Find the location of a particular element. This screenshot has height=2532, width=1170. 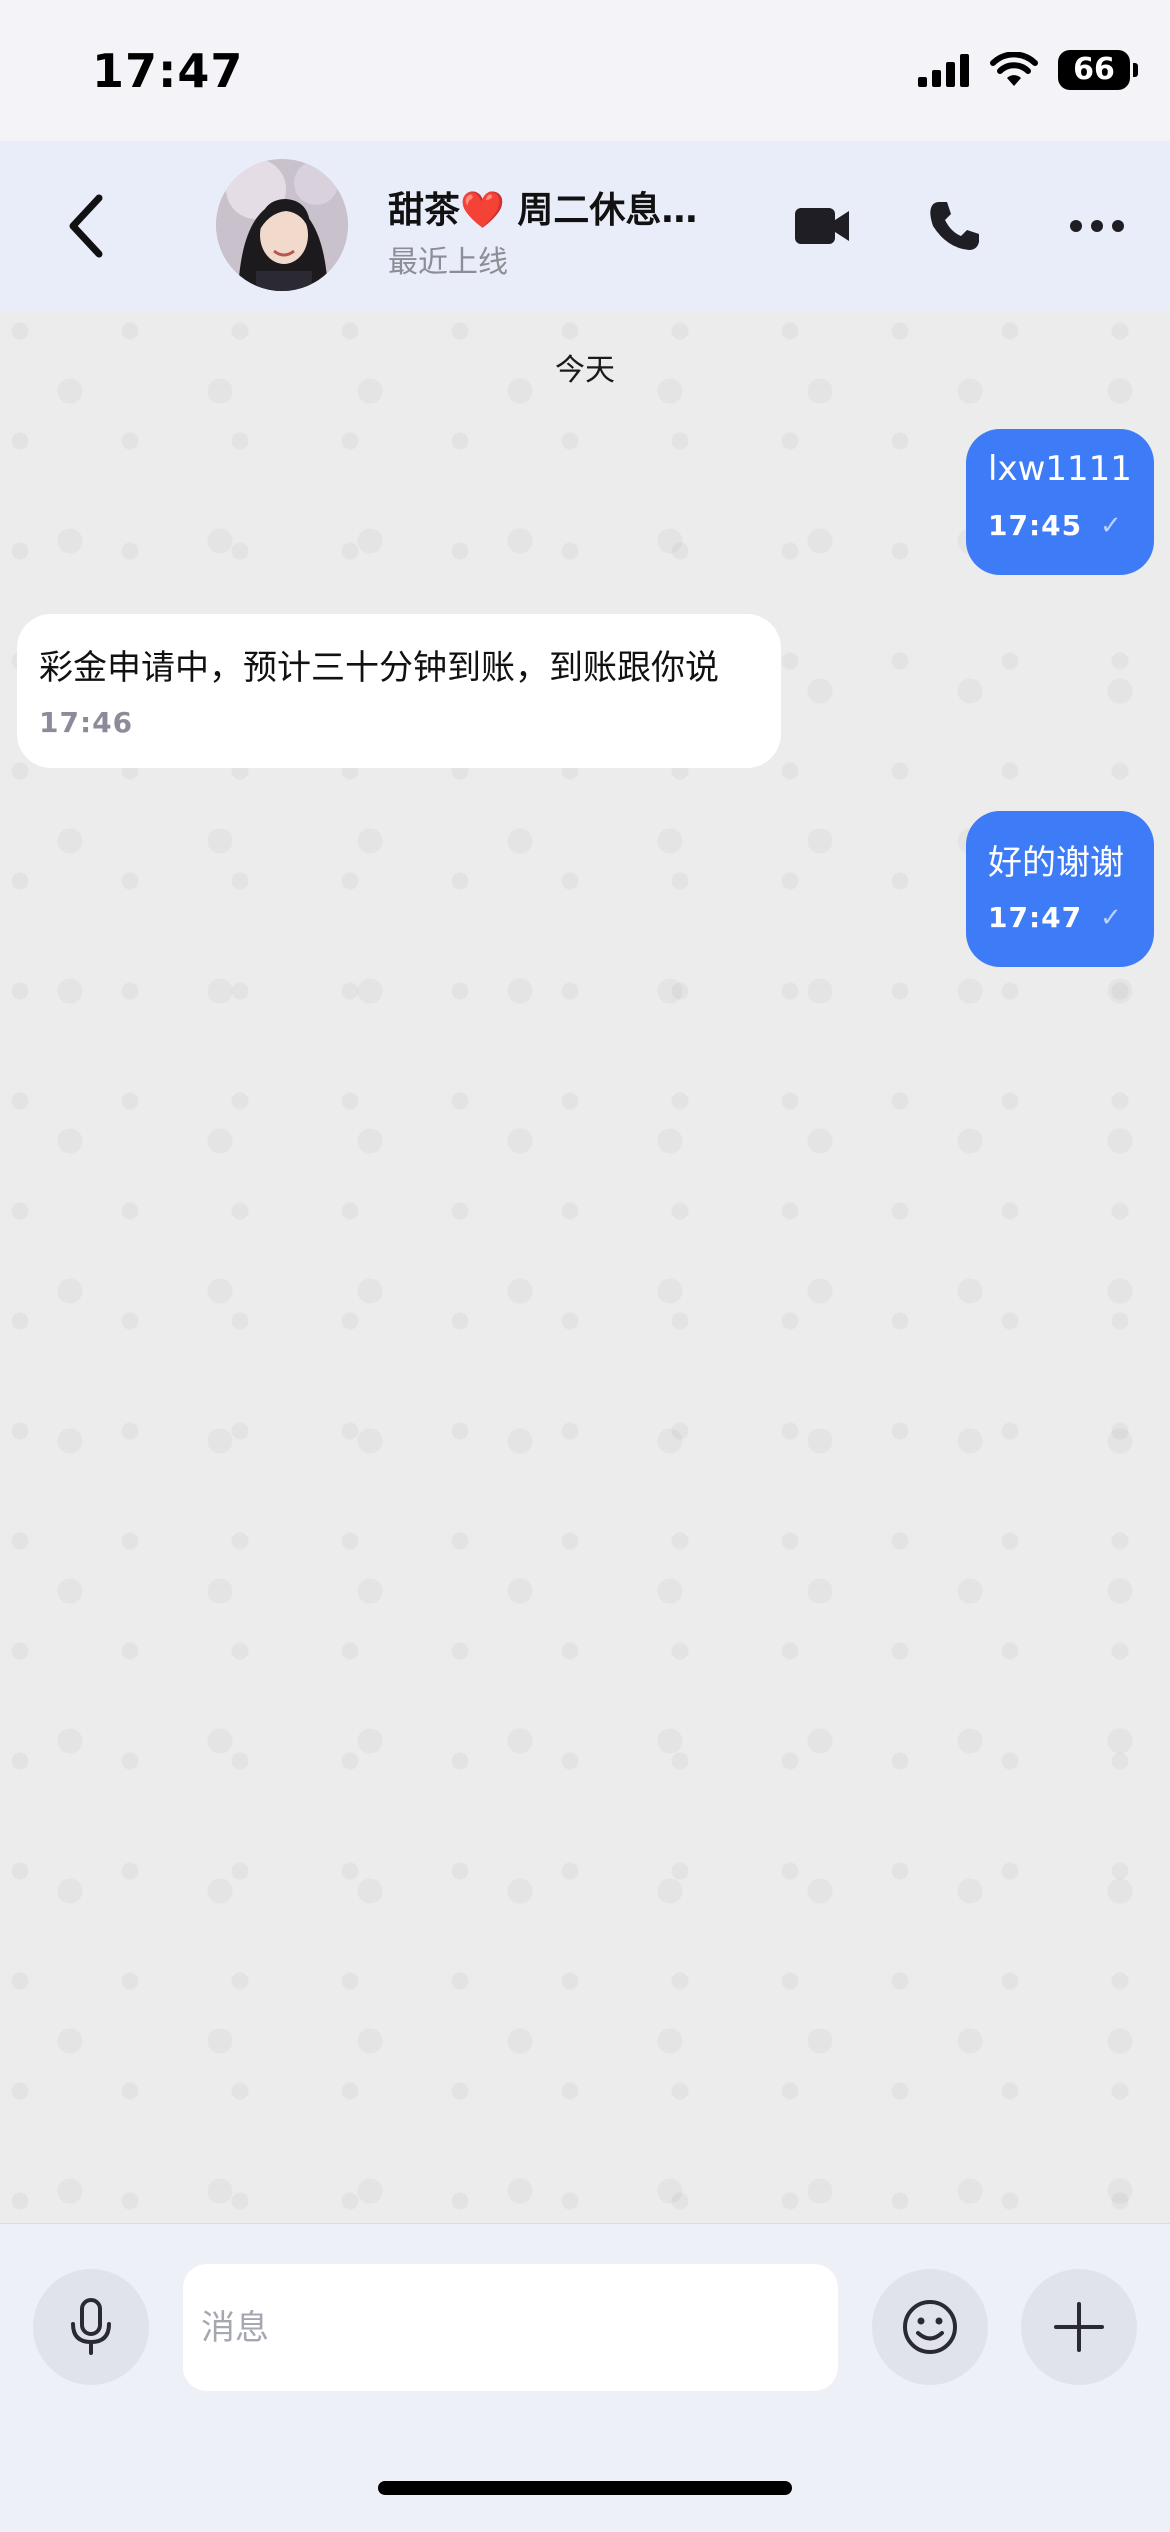

home-indicator is located at coordinates (585, 2488).